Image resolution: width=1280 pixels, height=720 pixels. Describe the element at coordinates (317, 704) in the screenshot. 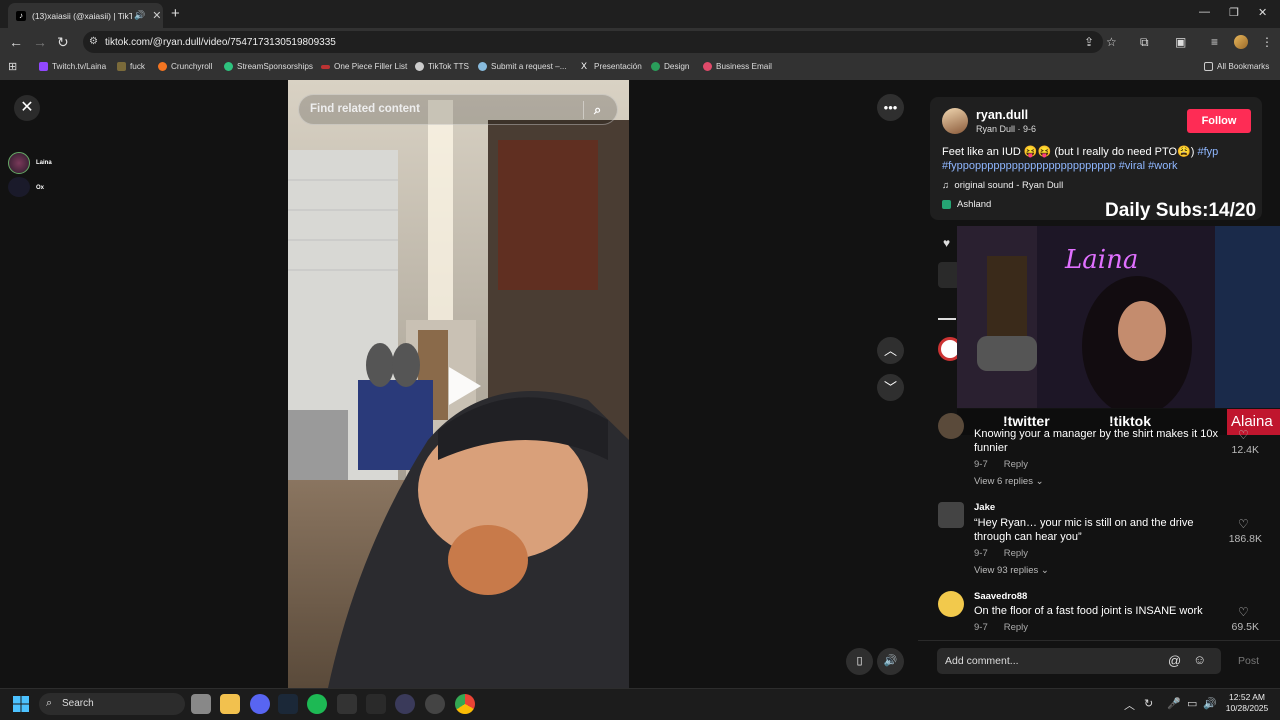

I see `spotify-icon` at that location.